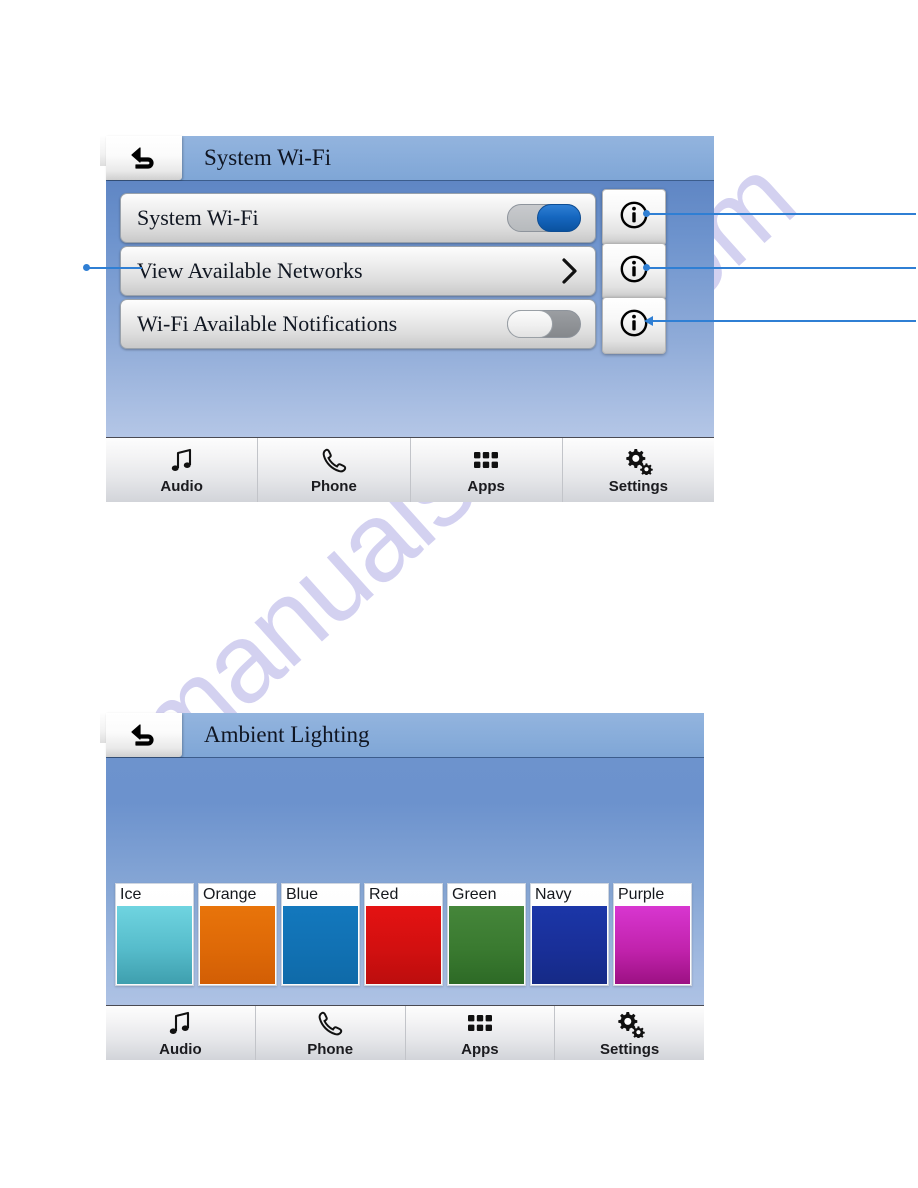 The width and height of the screenshot is (918, 1188). Describe the element at coordinates (405, 881) in the screenshot. I see `screen-body: Ice Orange Blue Red Green Navy Purple` at that location.